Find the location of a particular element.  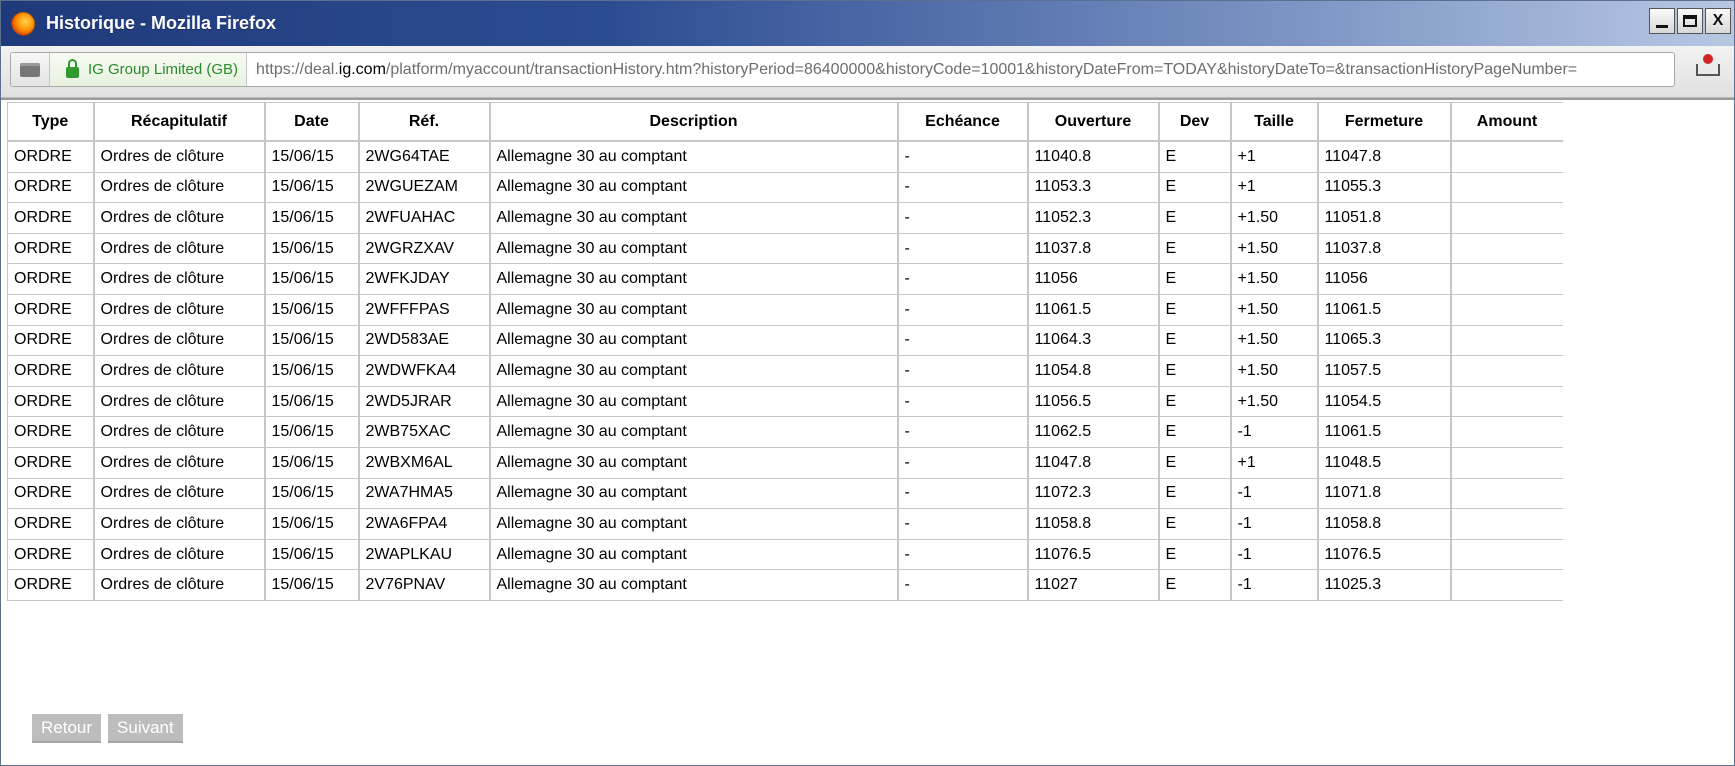

table-cell: 11025.3 is located at coordinates (1384, 585).